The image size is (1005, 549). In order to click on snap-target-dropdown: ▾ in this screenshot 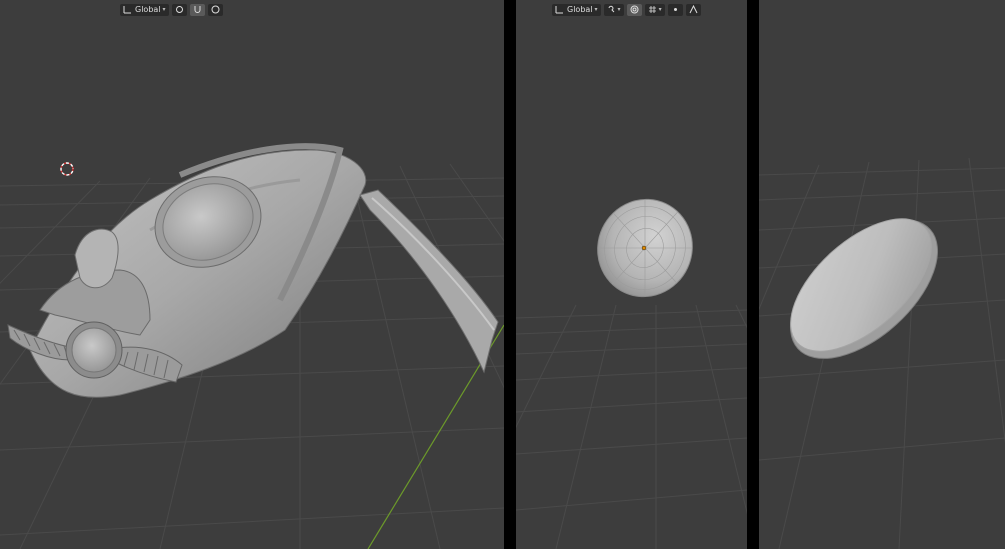, I will do `click(654, 9)`.